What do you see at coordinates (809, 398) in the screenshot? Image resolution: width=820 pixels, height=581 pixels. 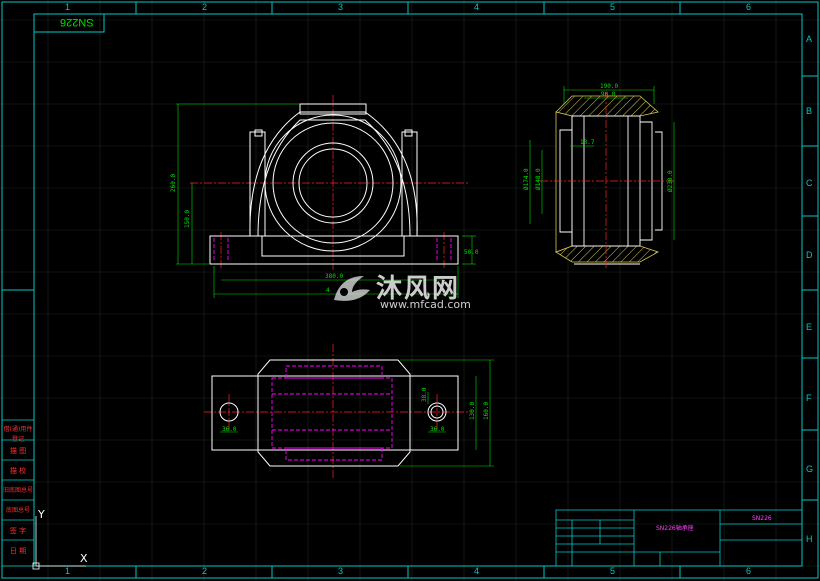 I see `row-label-f: F` at bounding box center [809, 398].